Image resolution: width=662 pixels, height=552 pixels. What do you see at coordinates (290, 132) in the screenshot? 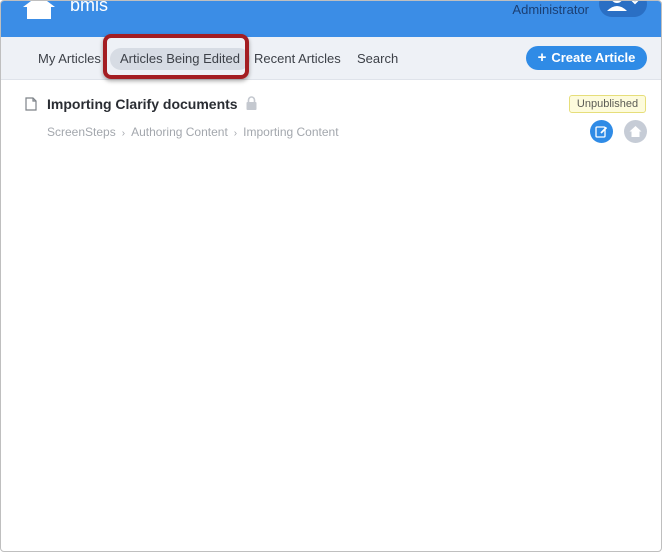
I see `breadcrumb-item: Importing Content` at bounding box center [290, 132].